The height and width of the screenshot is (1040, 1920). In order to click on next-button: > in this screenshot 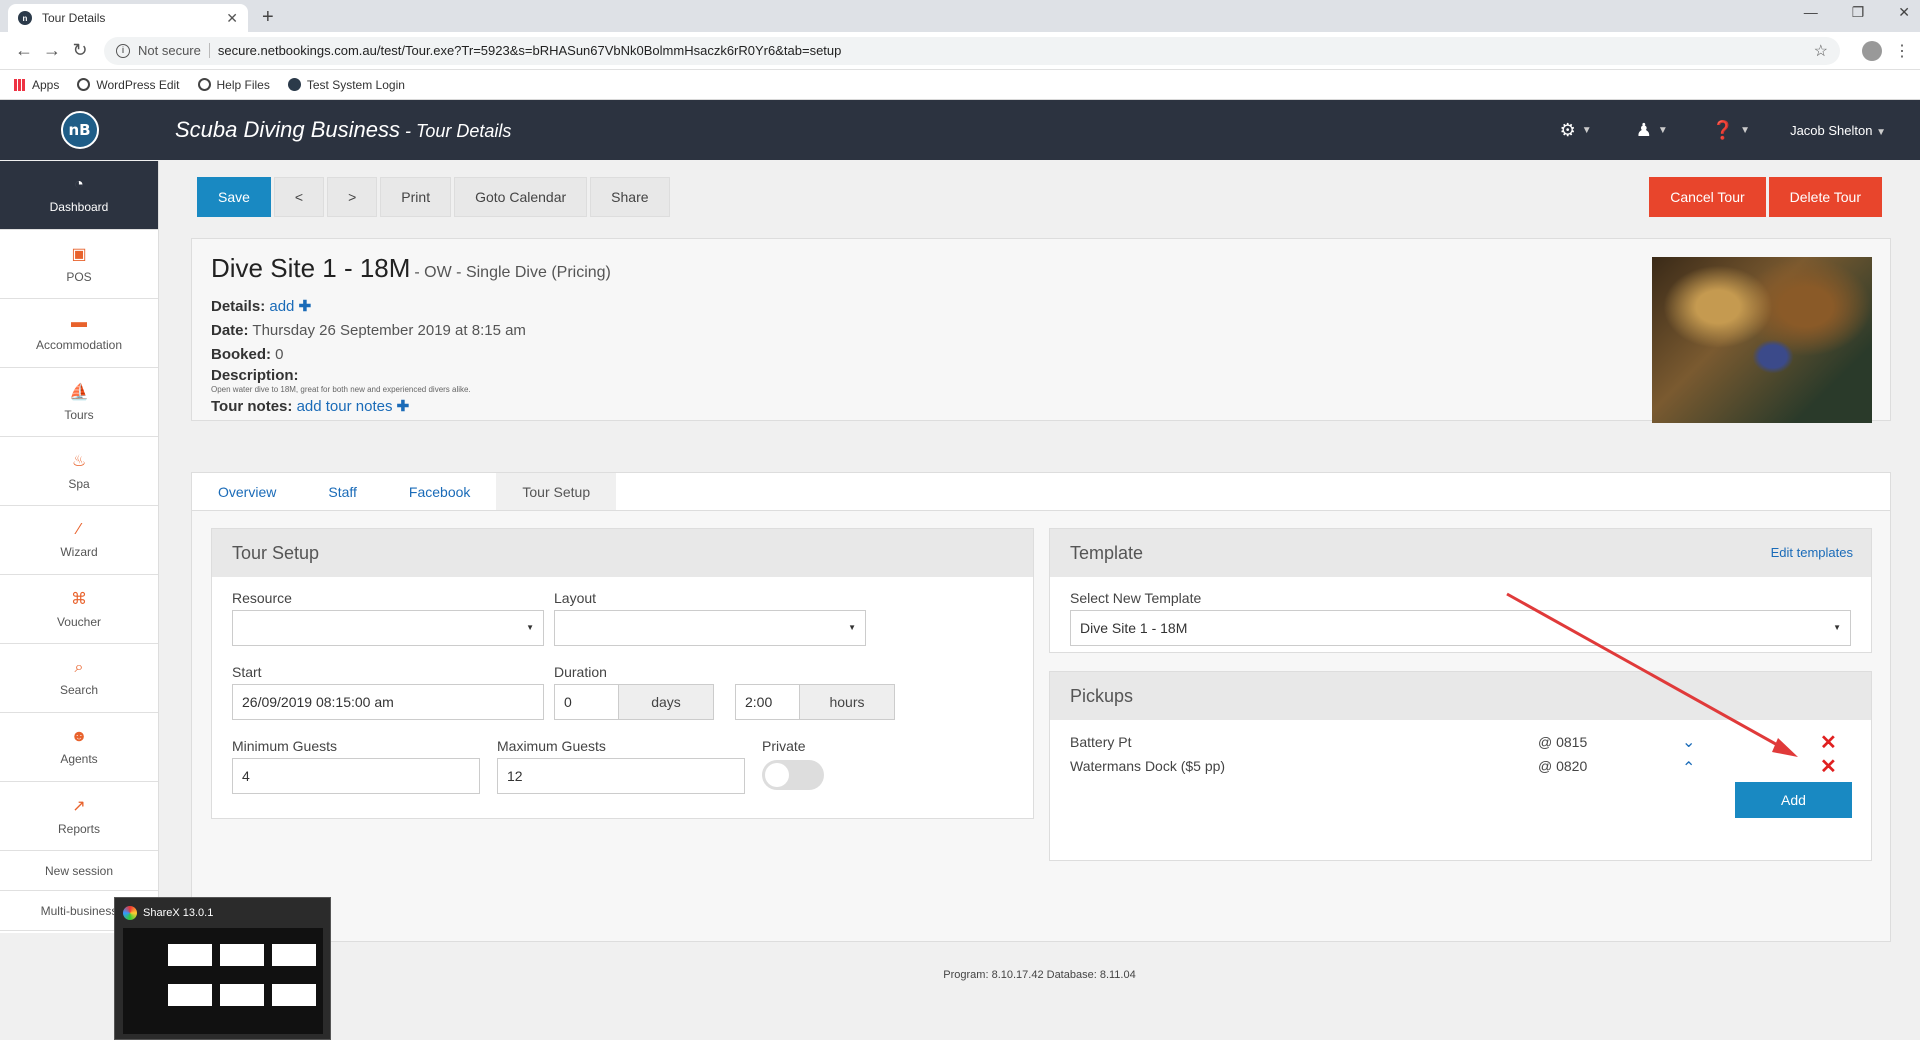, I will do `click(352, 197)`.